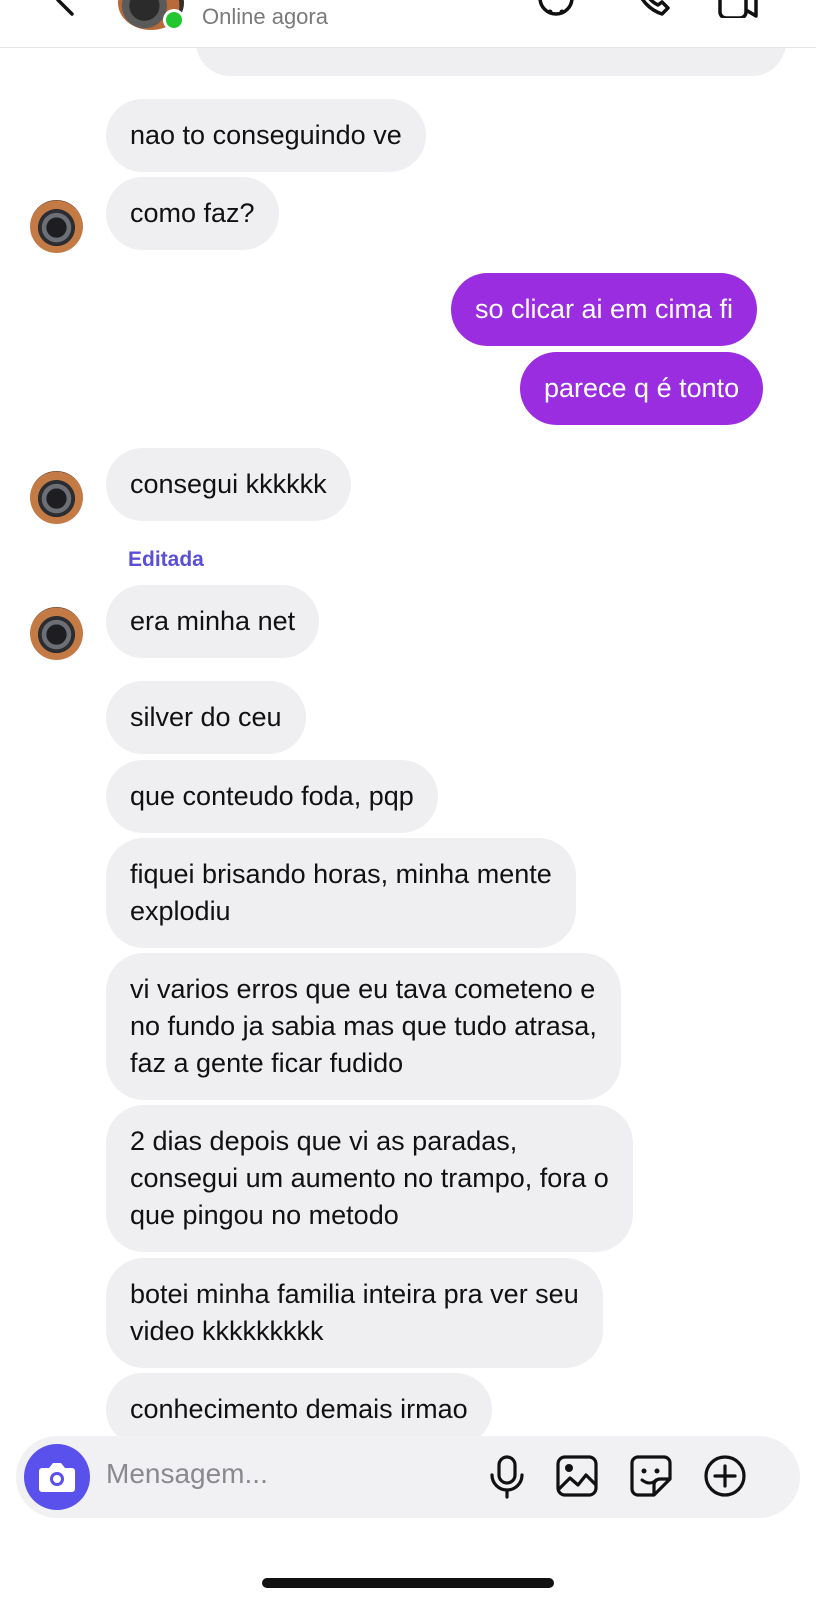 The width and height of the screenshot is (816, 1600). What do you see at coordinates (213, 621) in the screenshot?
I see `message-incoming: era minha net` at bounding box center [213, 621].